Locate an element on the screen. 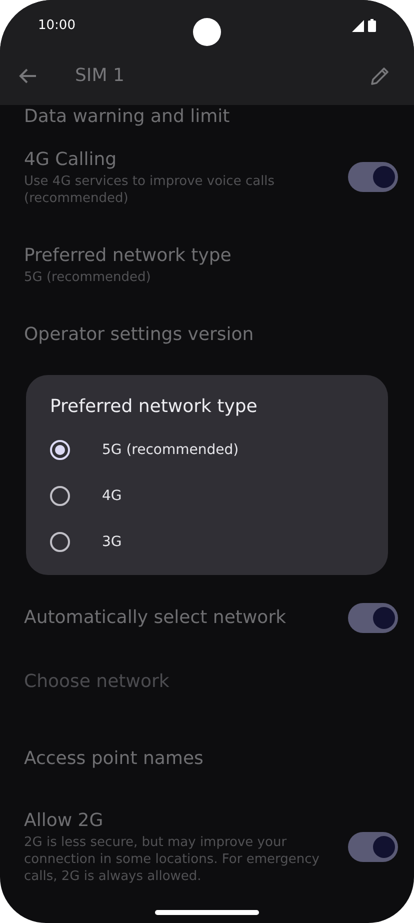 Image resolution: width=414 pixels, height=923 pixels. page-title: SIM 1 is located at coordinates (100, 75).